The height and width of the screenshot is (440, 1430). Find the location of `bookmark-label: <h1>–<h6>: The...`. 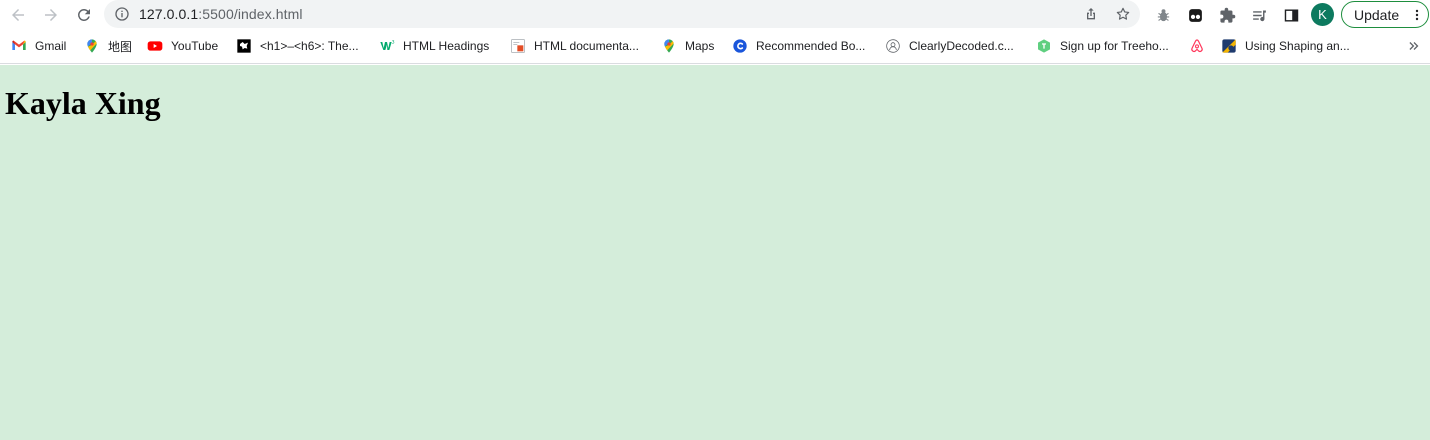

bookmark-label: <h1>–<h6>: The... is located at coordinates (309, 46).